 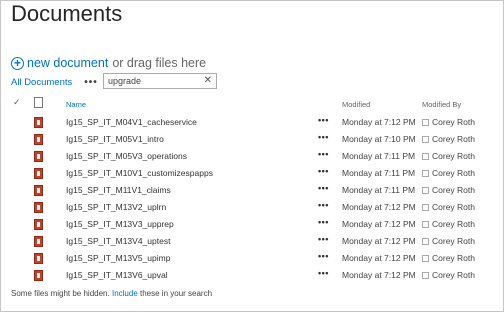 I want to click on plus-circle-icon: +, so click(x=17, y=63).